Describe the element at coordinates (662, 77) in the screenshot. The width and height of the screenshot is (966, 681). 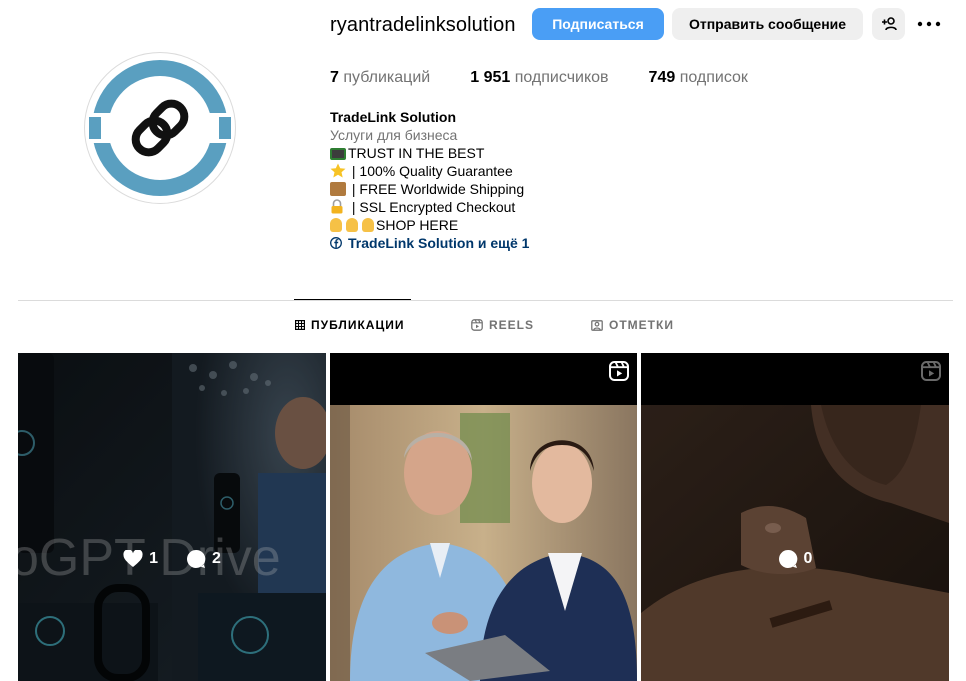
I see `following-count-value: 749` at that location.